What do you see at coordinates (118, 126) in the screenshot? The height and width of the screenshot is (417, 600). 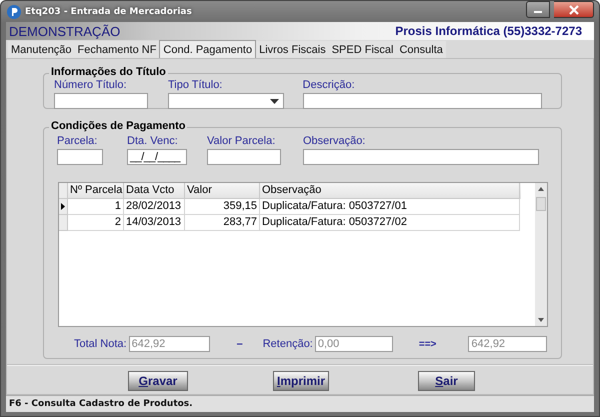 I see `group-title: Condições de Pagamento` at bounding box center [118, 126].